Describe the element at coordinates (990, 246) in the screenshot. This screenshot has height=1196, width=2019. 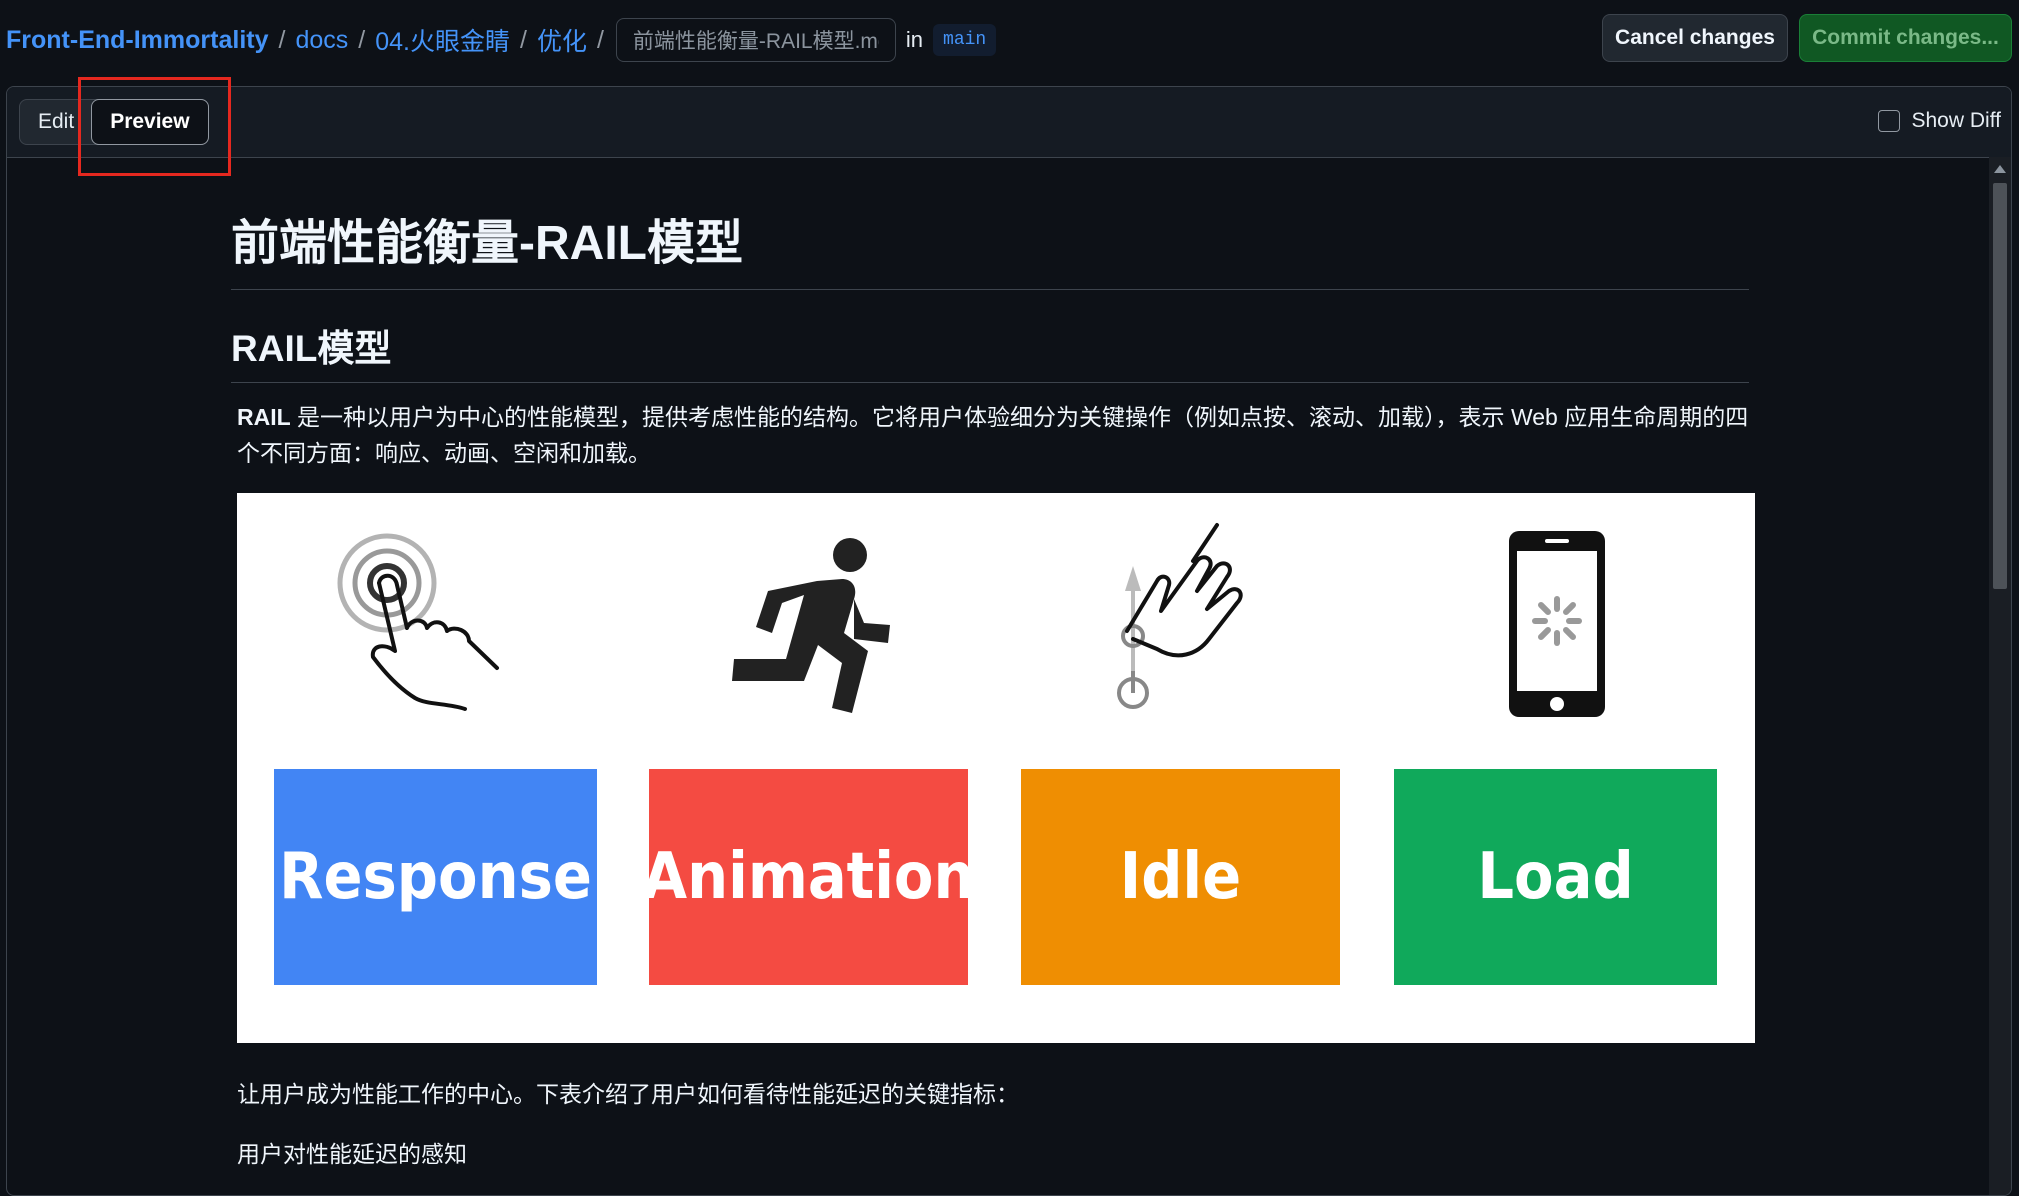
I see `document-title: 前端性能衡量-RAIL模型` at that location.